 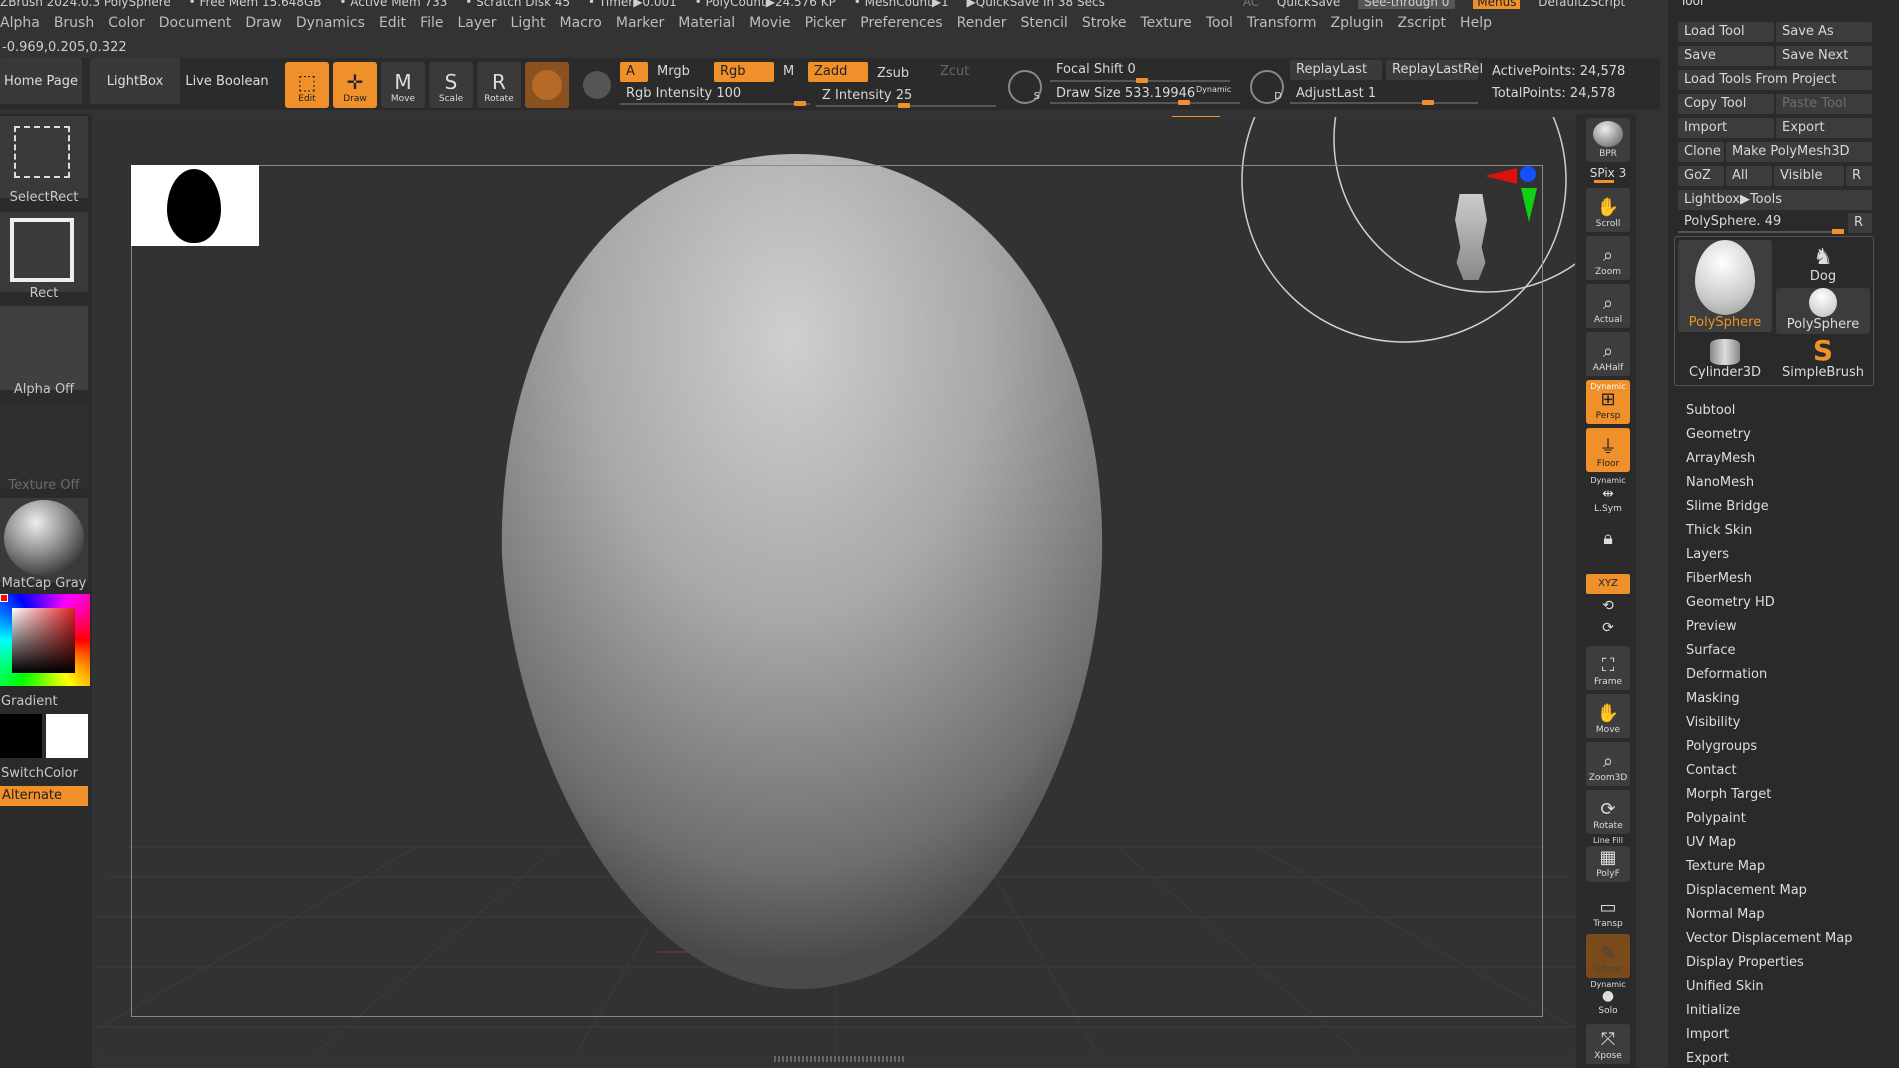 What do you see at coordinates (1823, 311) in the screenshot?
I see `tool-thumb-polysphere: PolySphere` at bounding box center [1823, 311].